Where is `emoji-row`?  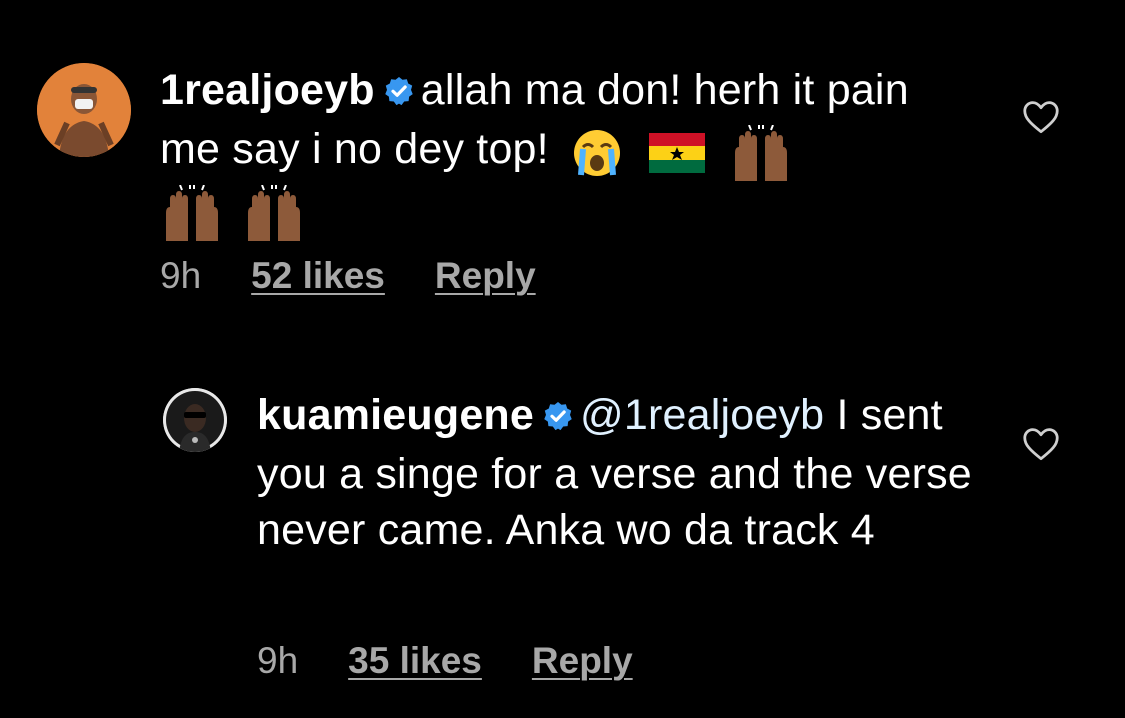 emoji-row is located at coordinates (677, 151).